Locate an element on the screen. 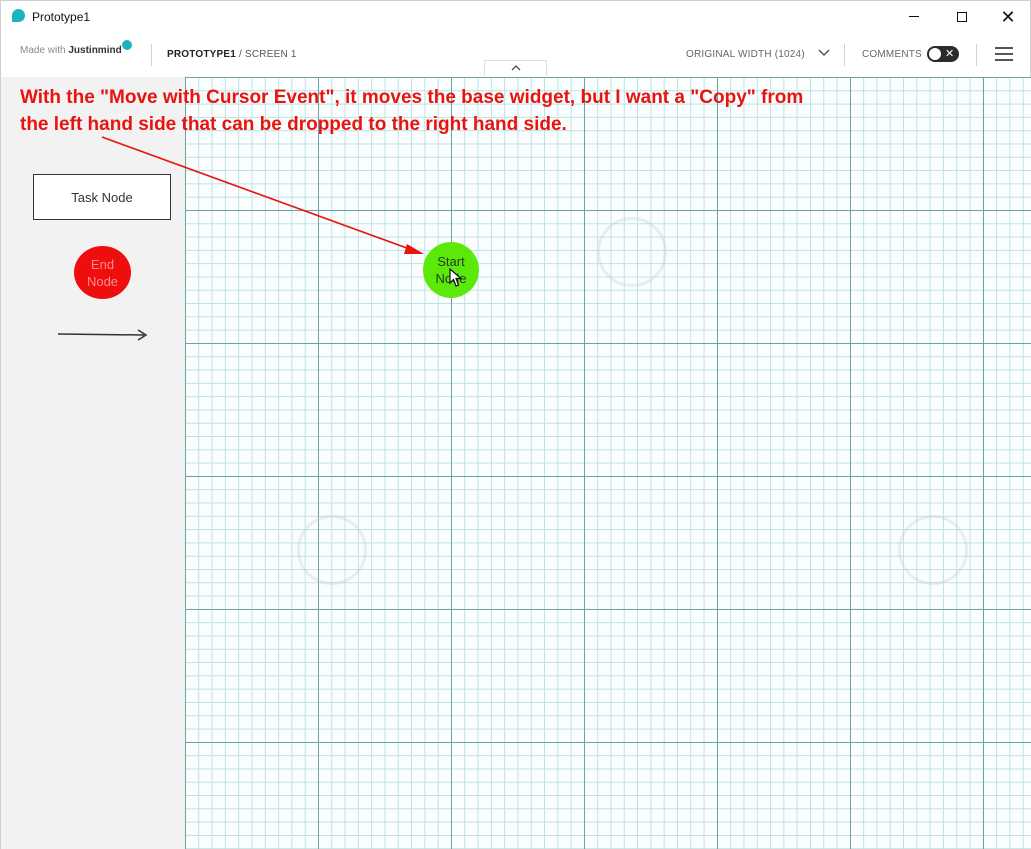 The image size is (1031, 849). maximize-icon is located at coordinates (962, 16).